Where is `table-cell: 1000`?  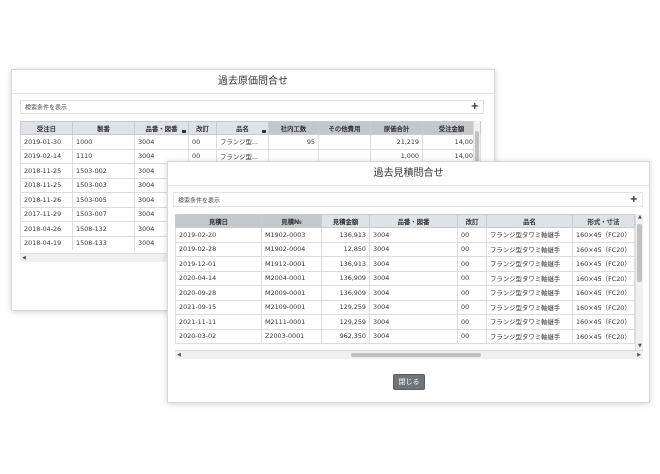 table-cell: 1000 is located at coordinates (103, 142).